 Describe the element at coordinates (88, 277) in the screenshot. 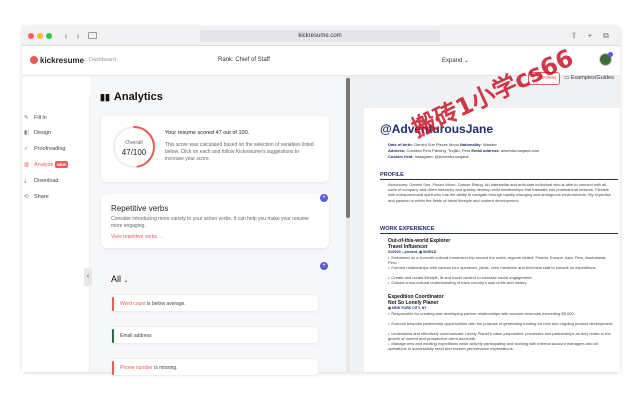

I see `collapse-sidebar-button: ‹` at that location.